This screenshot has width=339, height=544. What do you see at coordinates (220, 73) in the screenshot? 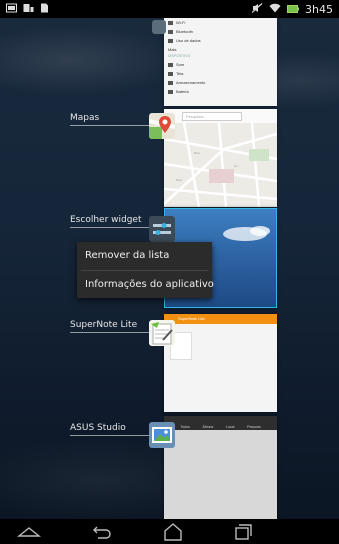
I see `settings-line: Tela` at bounding box center [220, 73].